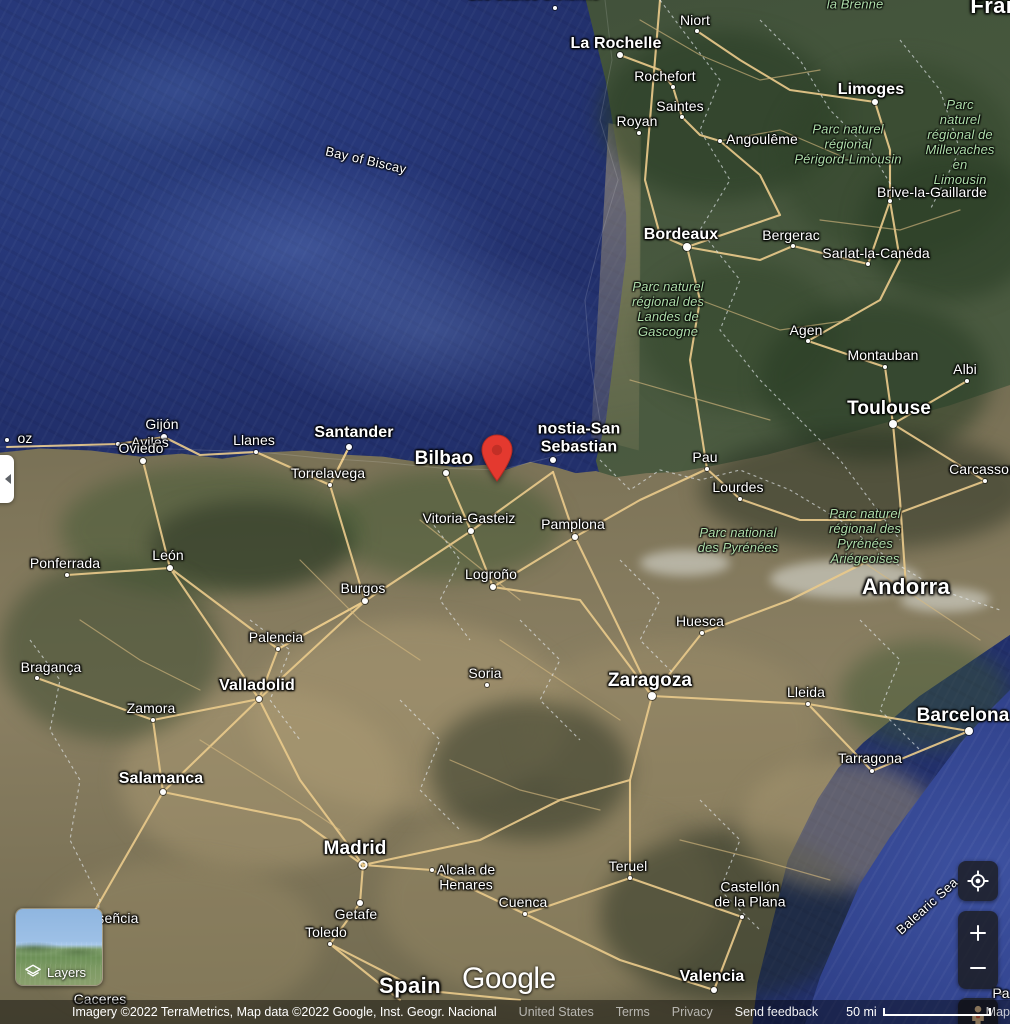 The image size is (1010, 1024). I want to click on my-location-crosshair-icon, so click(978, 881).